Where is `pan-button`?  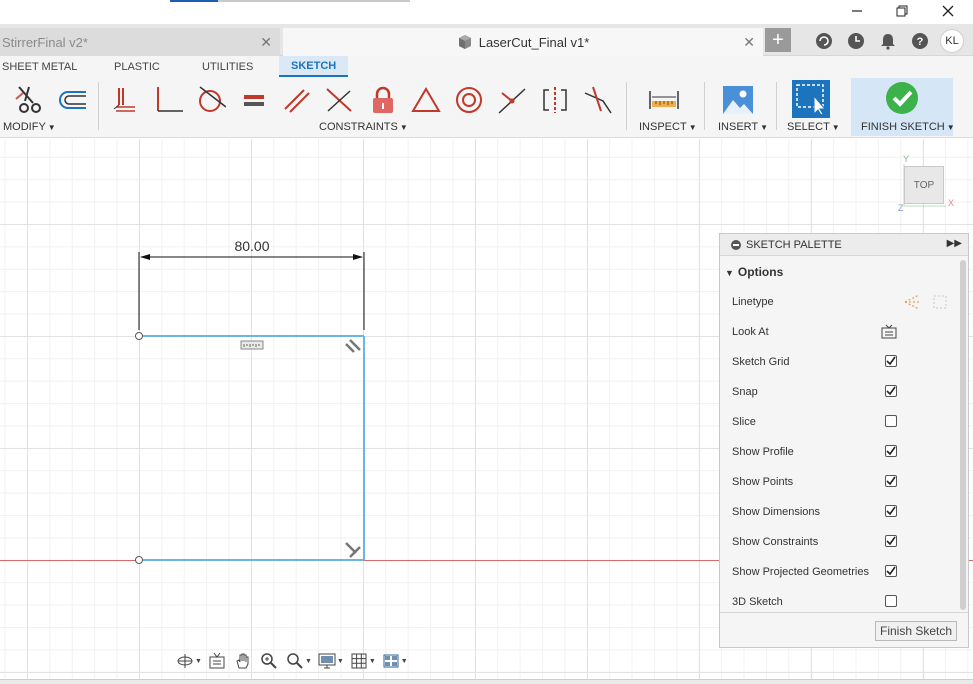 pan-button is located at coordinates (243, 661).